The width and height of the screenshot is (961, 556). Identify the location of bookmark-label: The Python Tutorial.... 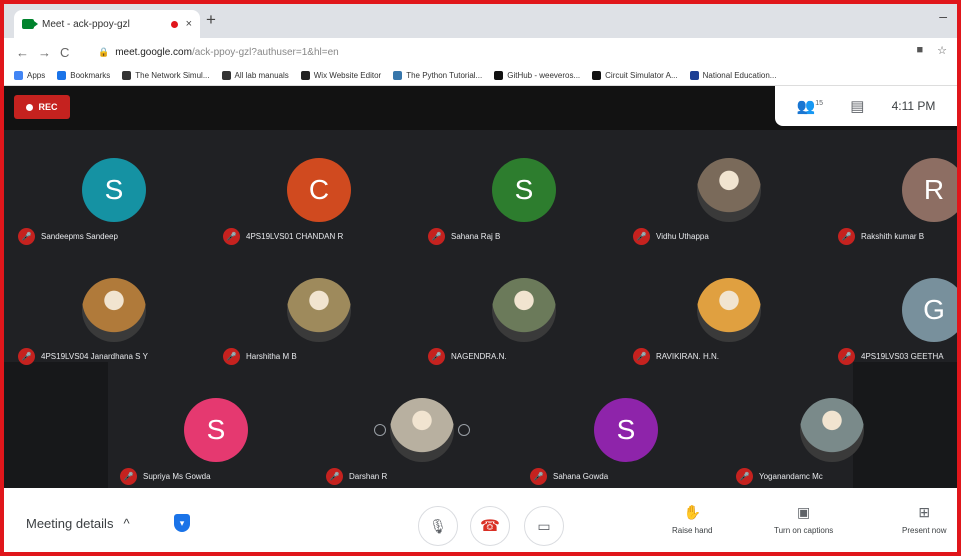
(444, 75).